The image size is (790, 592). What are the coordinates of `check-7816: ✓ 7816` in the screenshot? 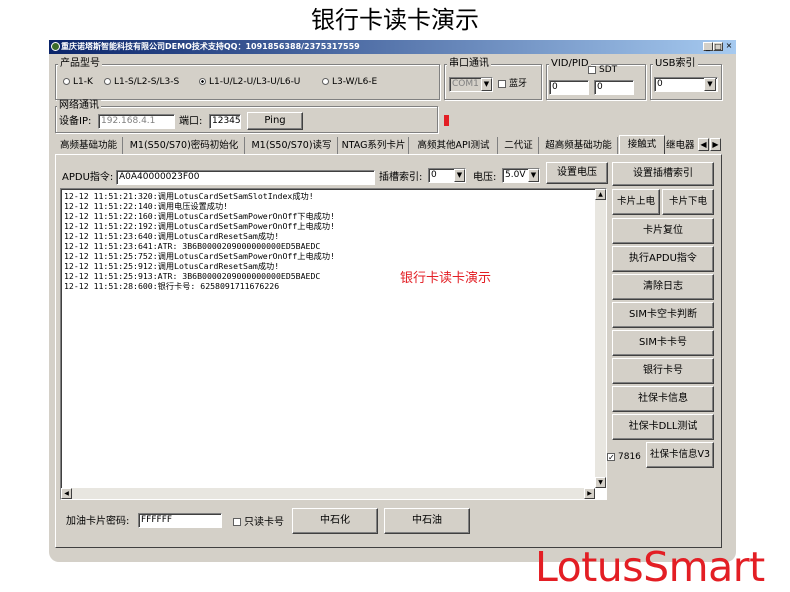 It's located at (624, 457).